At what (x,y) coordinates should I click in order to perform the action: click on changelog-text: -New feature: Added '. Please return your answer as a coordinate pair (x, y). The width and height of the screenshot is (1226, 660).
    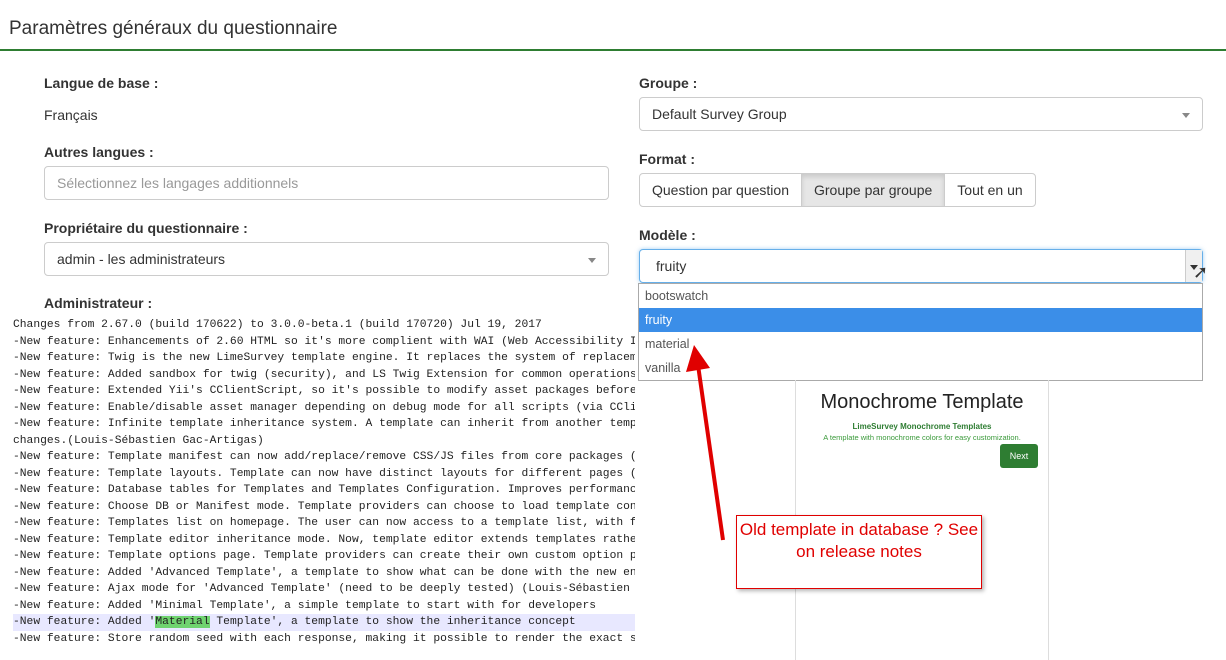
    Looking at the image, I should click on (84, 622).